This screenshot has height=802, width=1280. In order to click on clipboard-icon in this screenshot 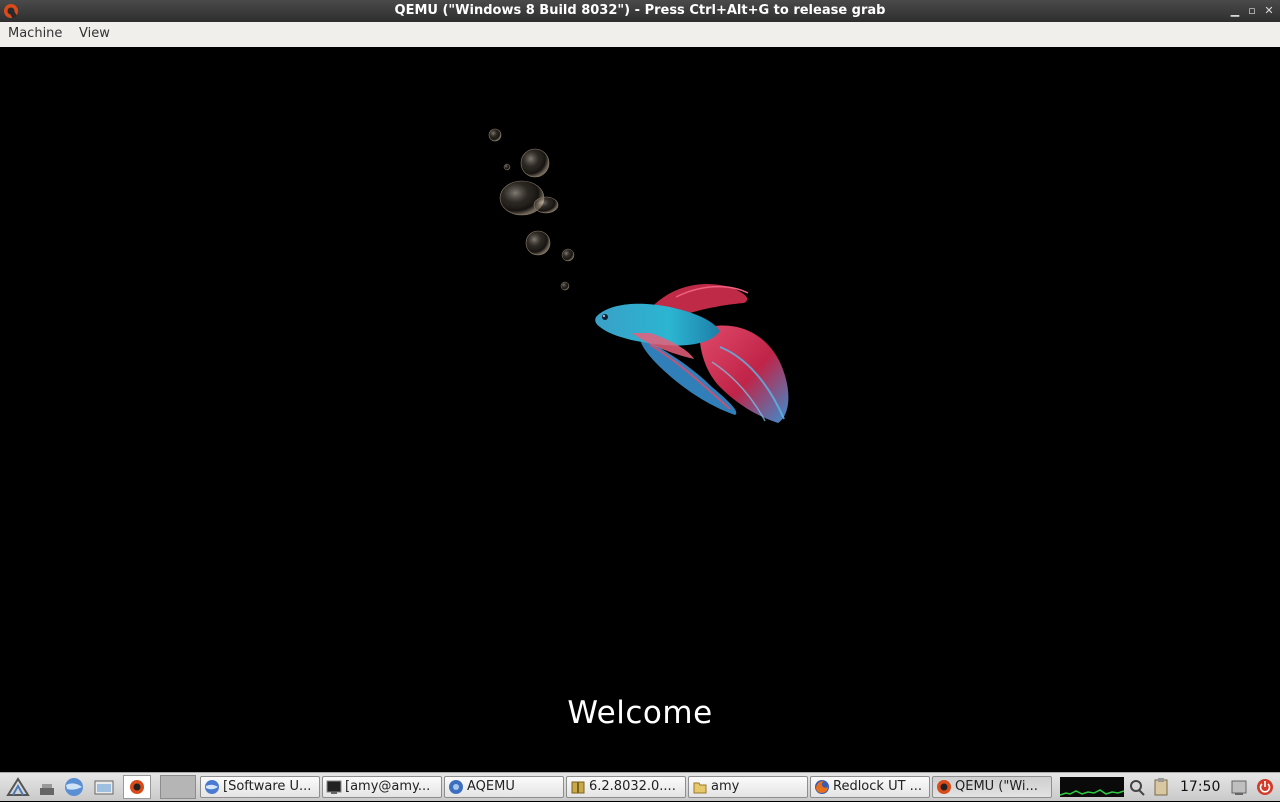, I will do `click(1161, 787)`.